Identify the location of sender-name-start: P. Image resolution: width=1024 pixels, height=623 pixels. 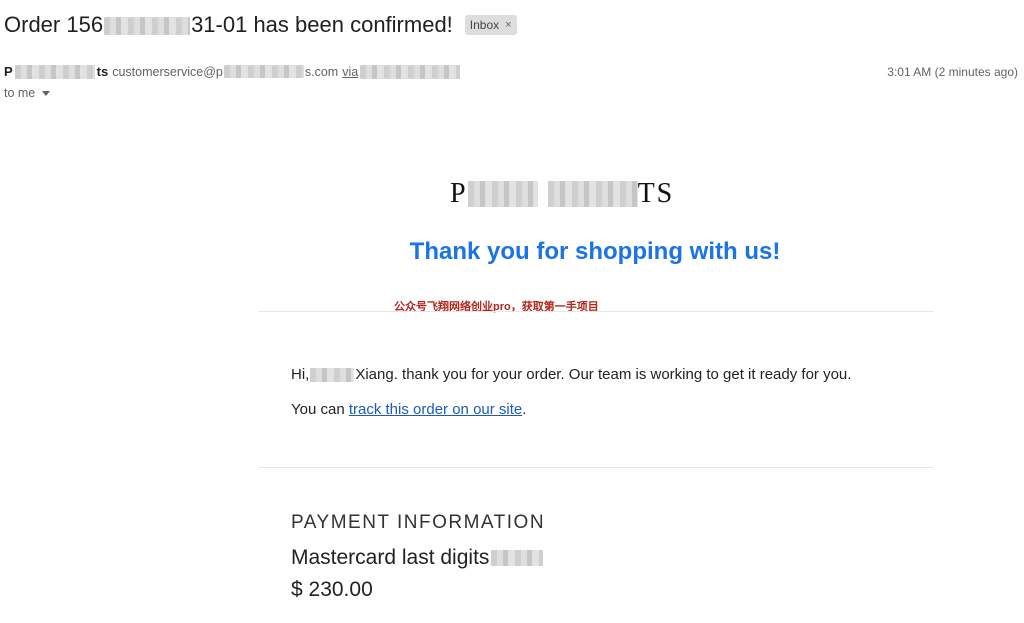
(8, 71).